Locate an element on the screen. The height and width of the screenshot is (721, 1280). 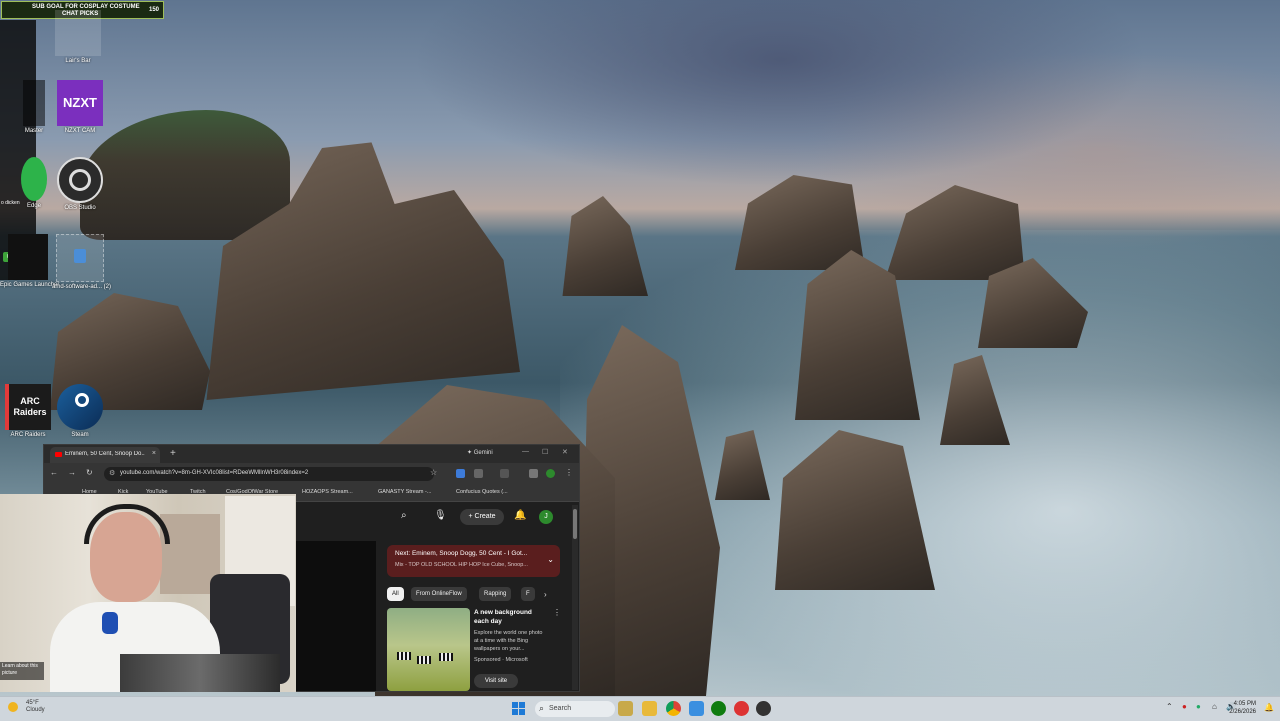
youtube-icon is located at coordinates (58, 454).